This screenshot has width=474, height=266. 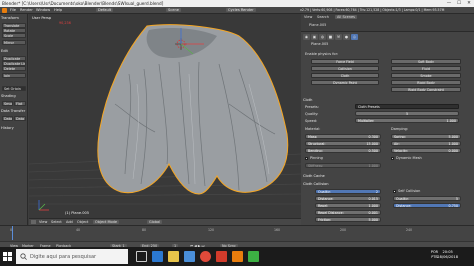 I want to click on taskbar-search-box: Digite aqui para pesquisar, so click(x=72, y=256).